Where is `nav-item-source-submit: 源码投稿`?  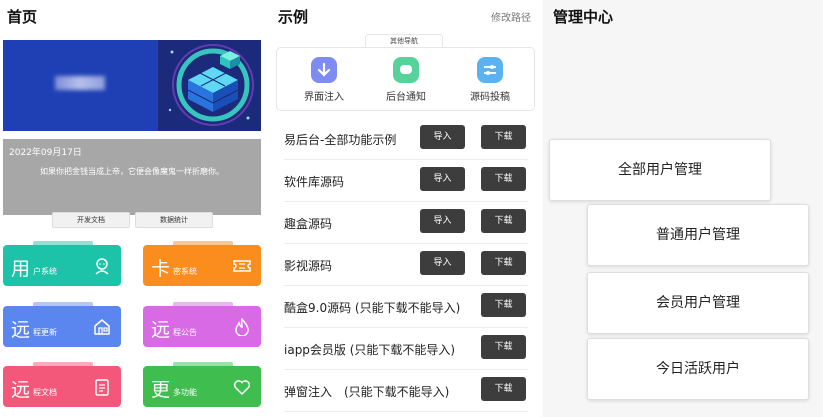 nav-item-source-submit: 源码投稿 is located at coordinates (490, 80).